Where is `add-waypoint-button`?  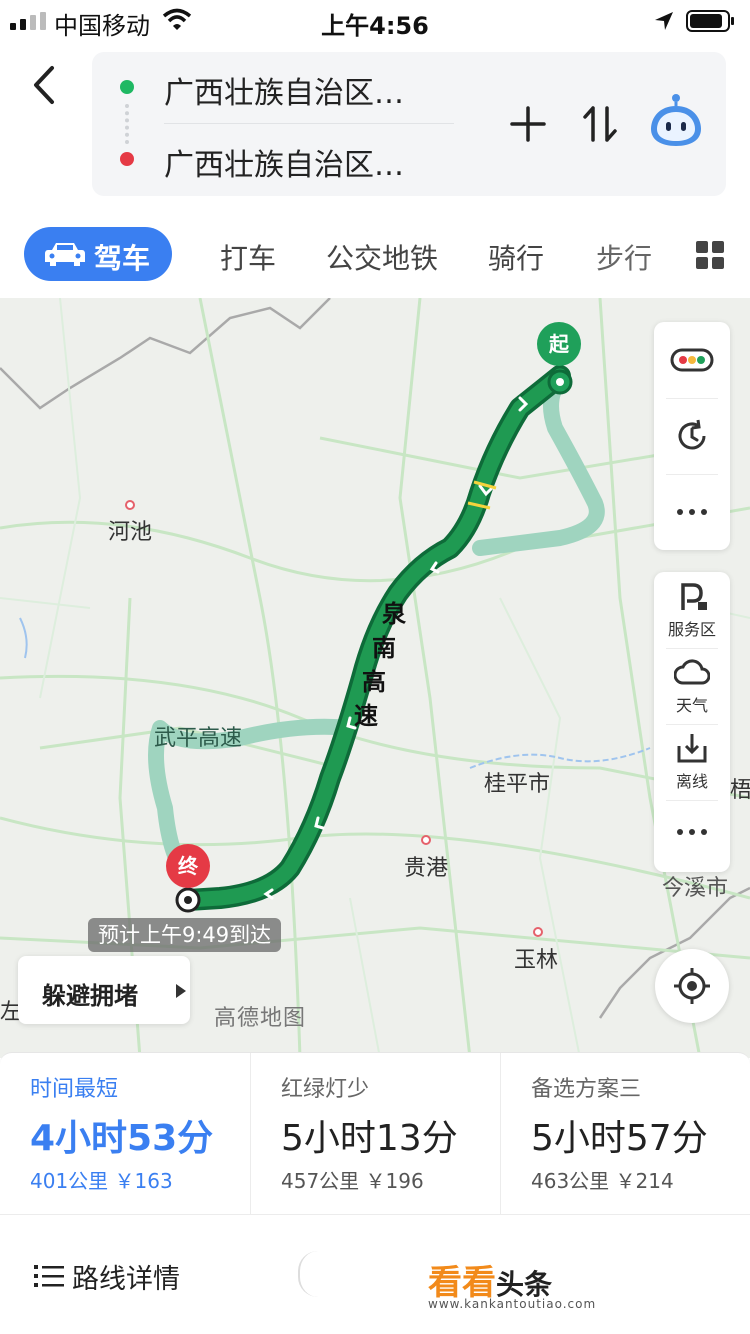
add-waypoint-button is located at coordinates (528, 124).